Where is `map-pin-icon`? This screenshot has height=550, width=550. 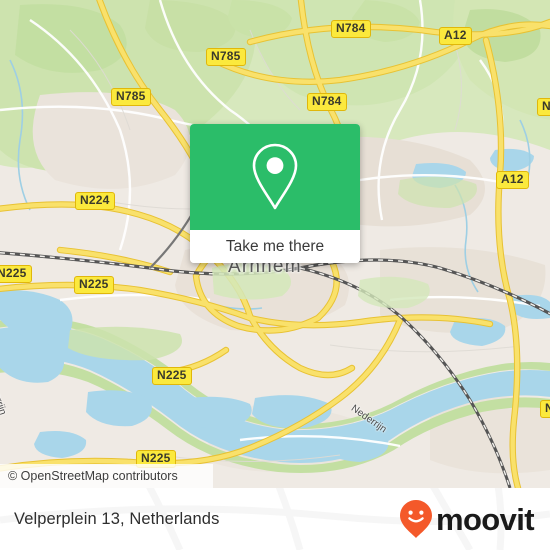 map-pin-icon is located at coordinates (275, 176).